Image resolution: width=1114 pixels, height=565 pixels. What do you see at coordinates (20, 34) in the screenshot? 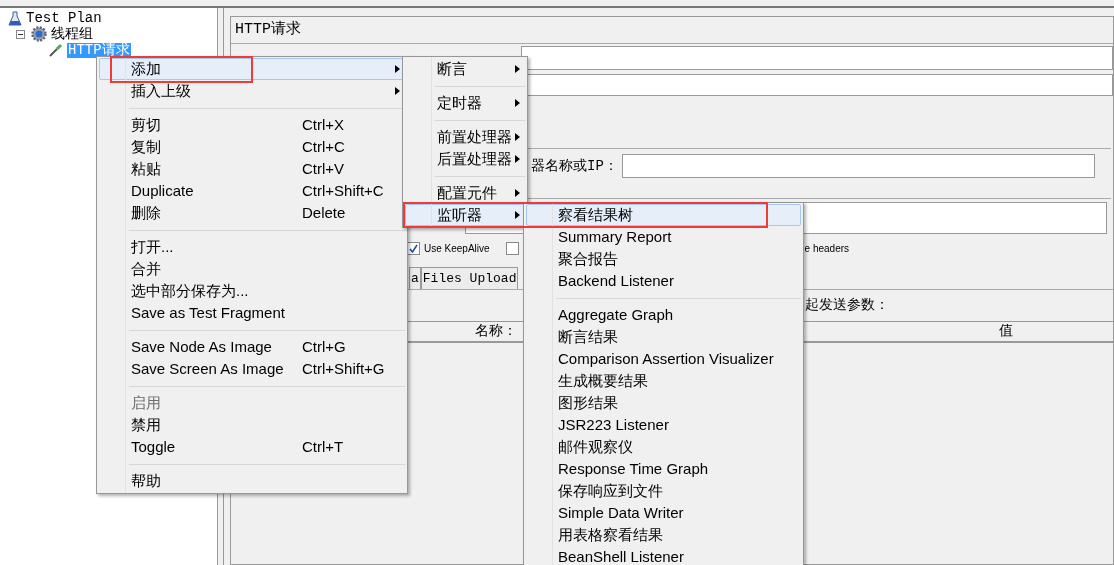
I see `collapse-icon` at bounding box center [20, 34].